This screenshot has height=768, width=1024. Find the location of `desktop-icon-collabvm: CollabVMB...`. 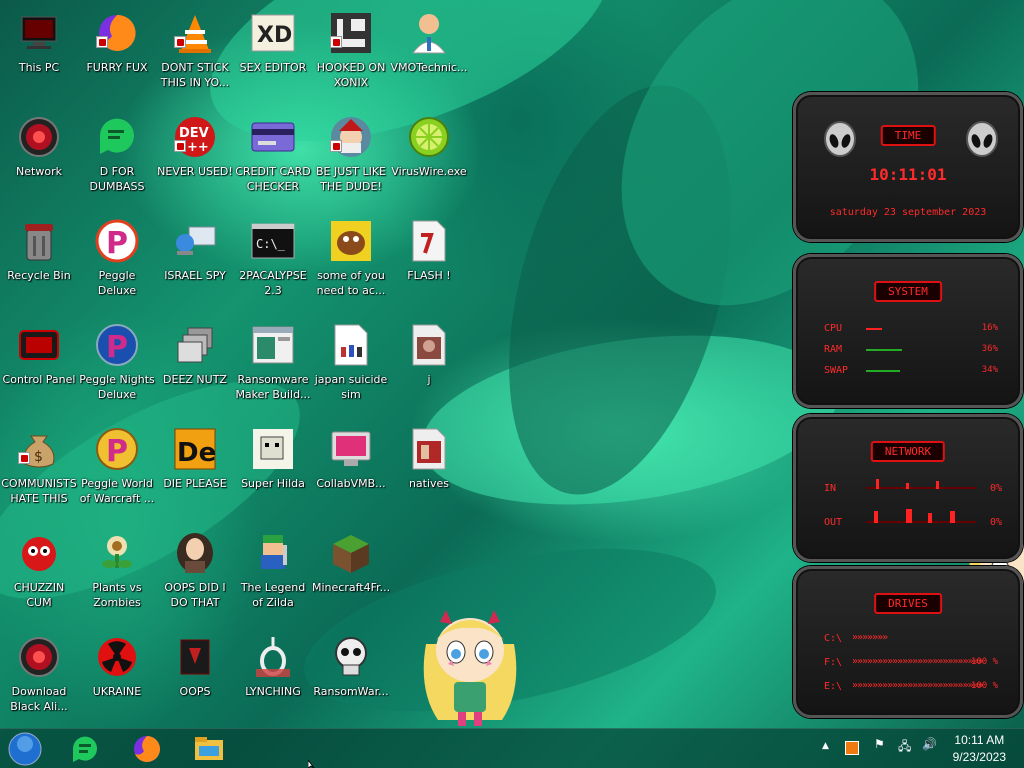

desktop-icon-collabvm: CollabVMB... is located at coordinates (351, 470).